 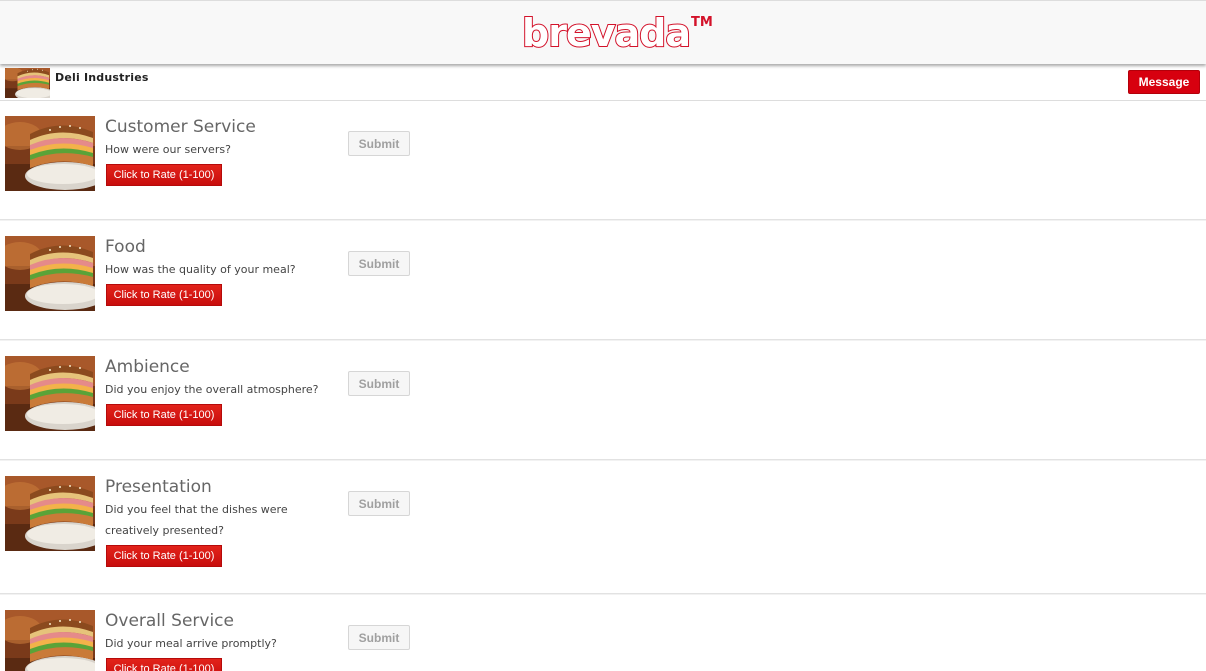 I want to click on app-header: brevada TM, so click(x=603, y=32).